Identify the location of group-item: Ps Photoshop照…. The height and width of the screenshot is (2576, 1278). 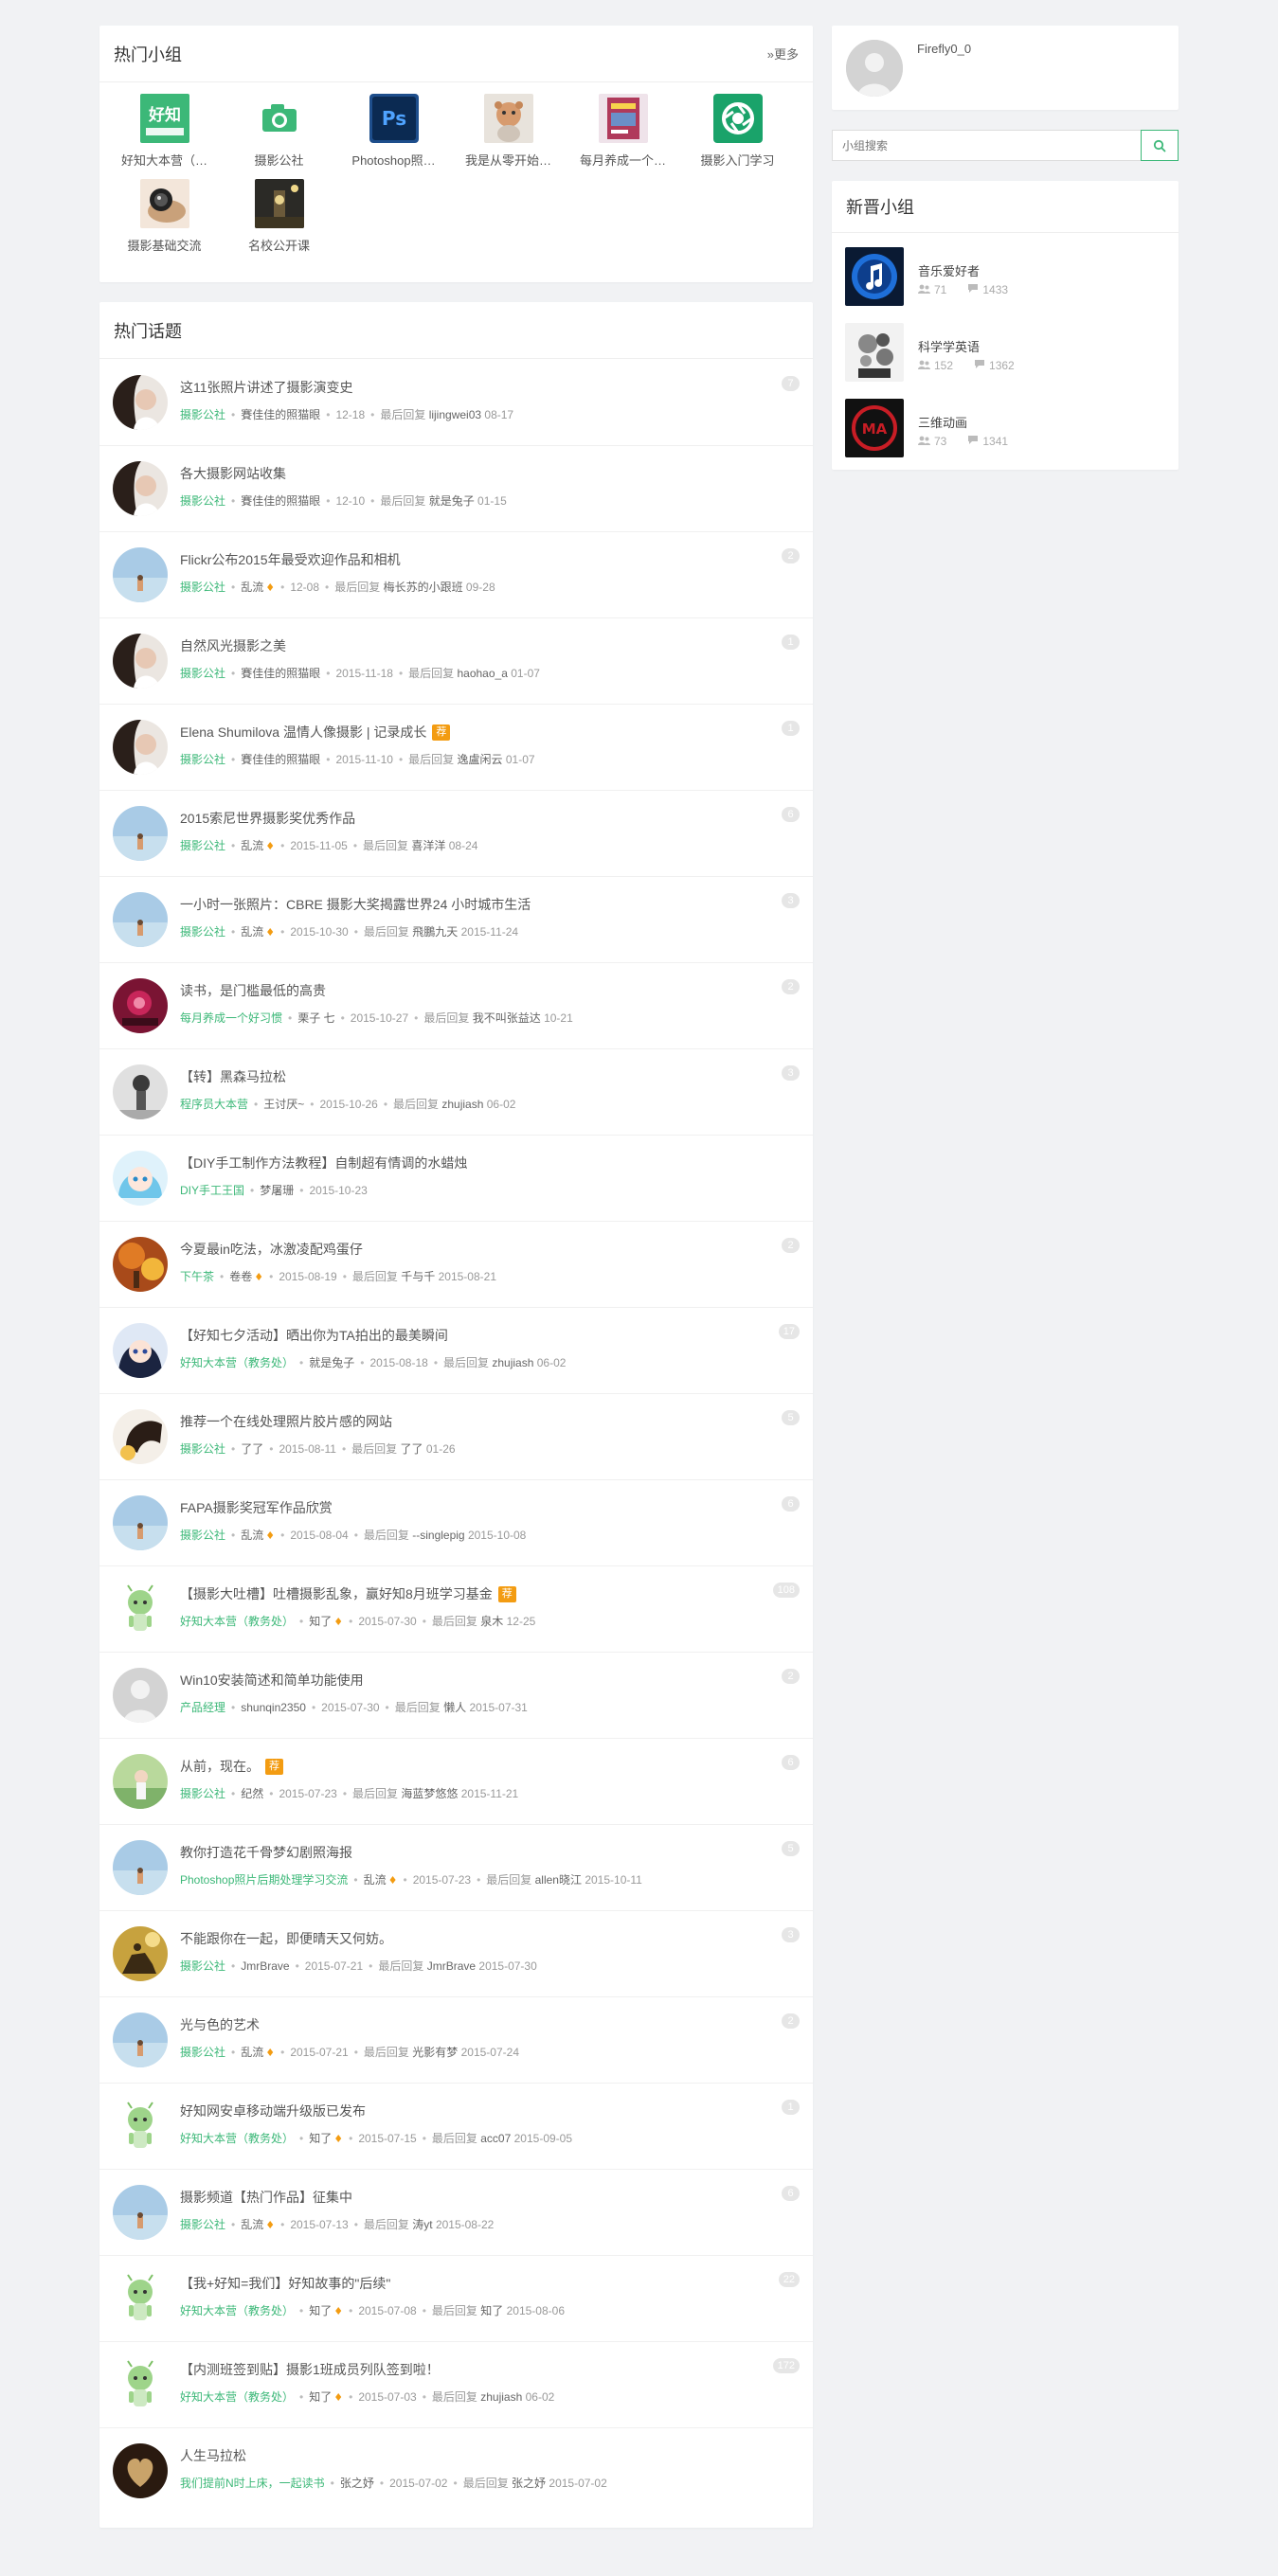
(393, 136).